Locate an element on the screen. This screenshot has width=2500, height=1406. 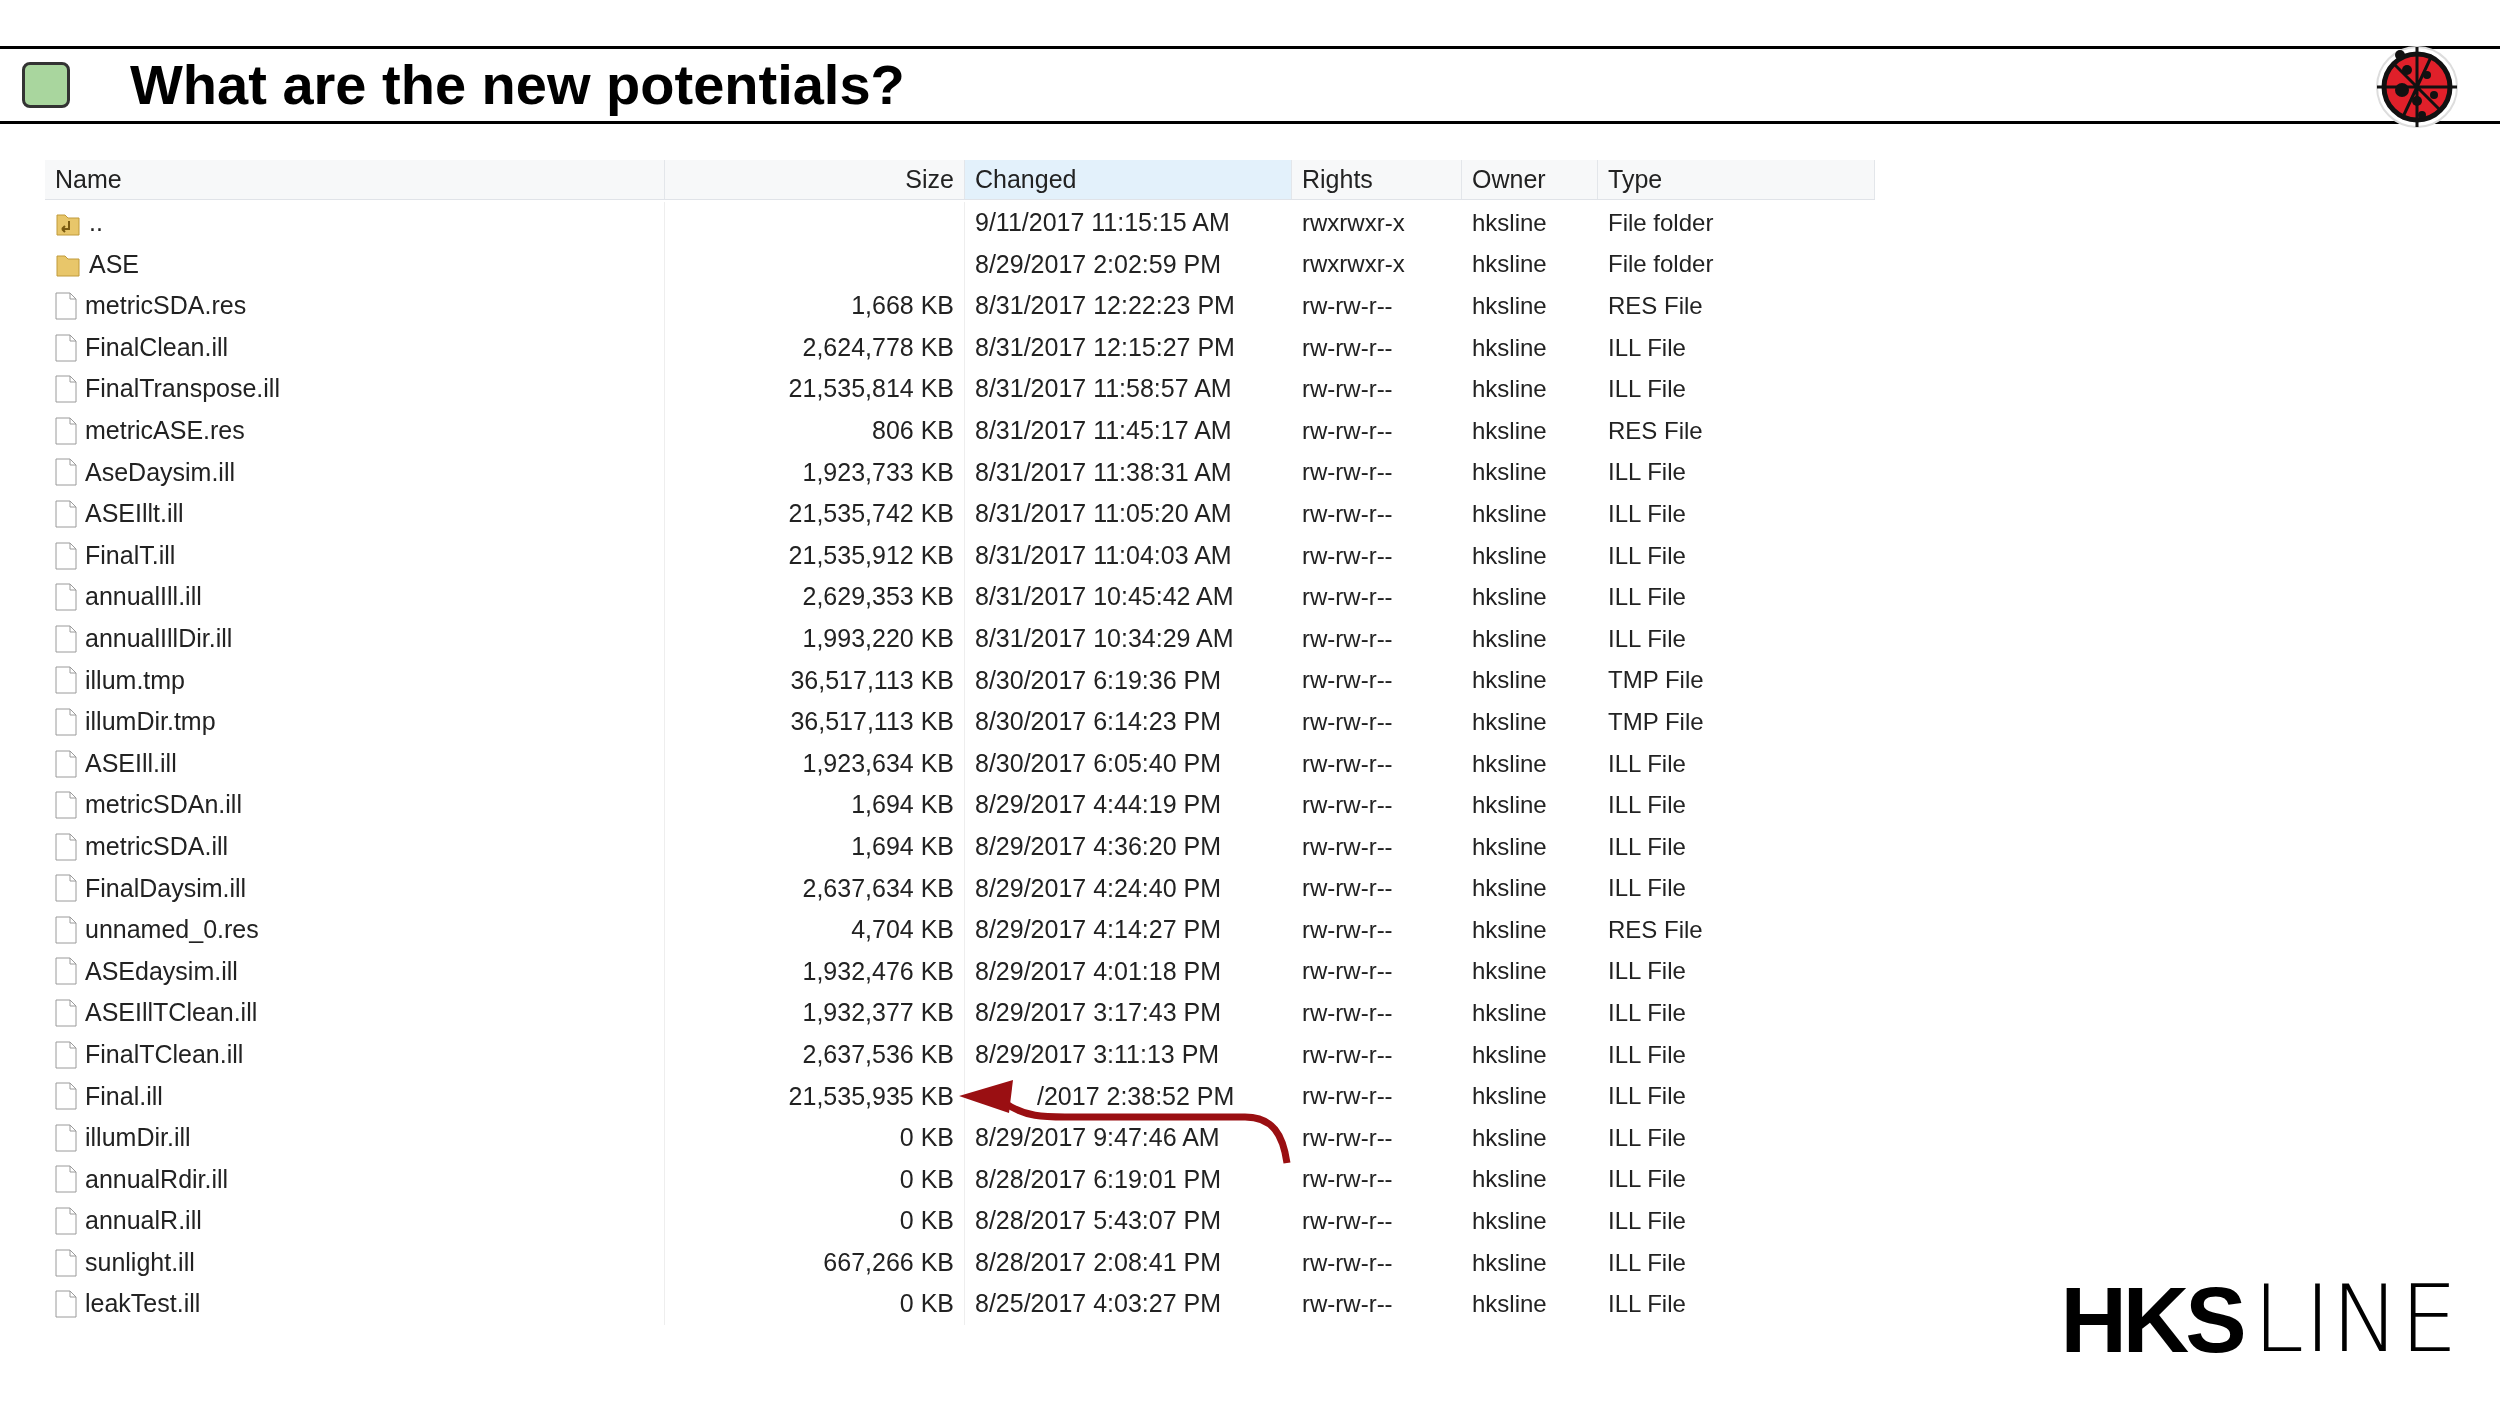
file-size: 806 KB is located at coordinates (913, 430).